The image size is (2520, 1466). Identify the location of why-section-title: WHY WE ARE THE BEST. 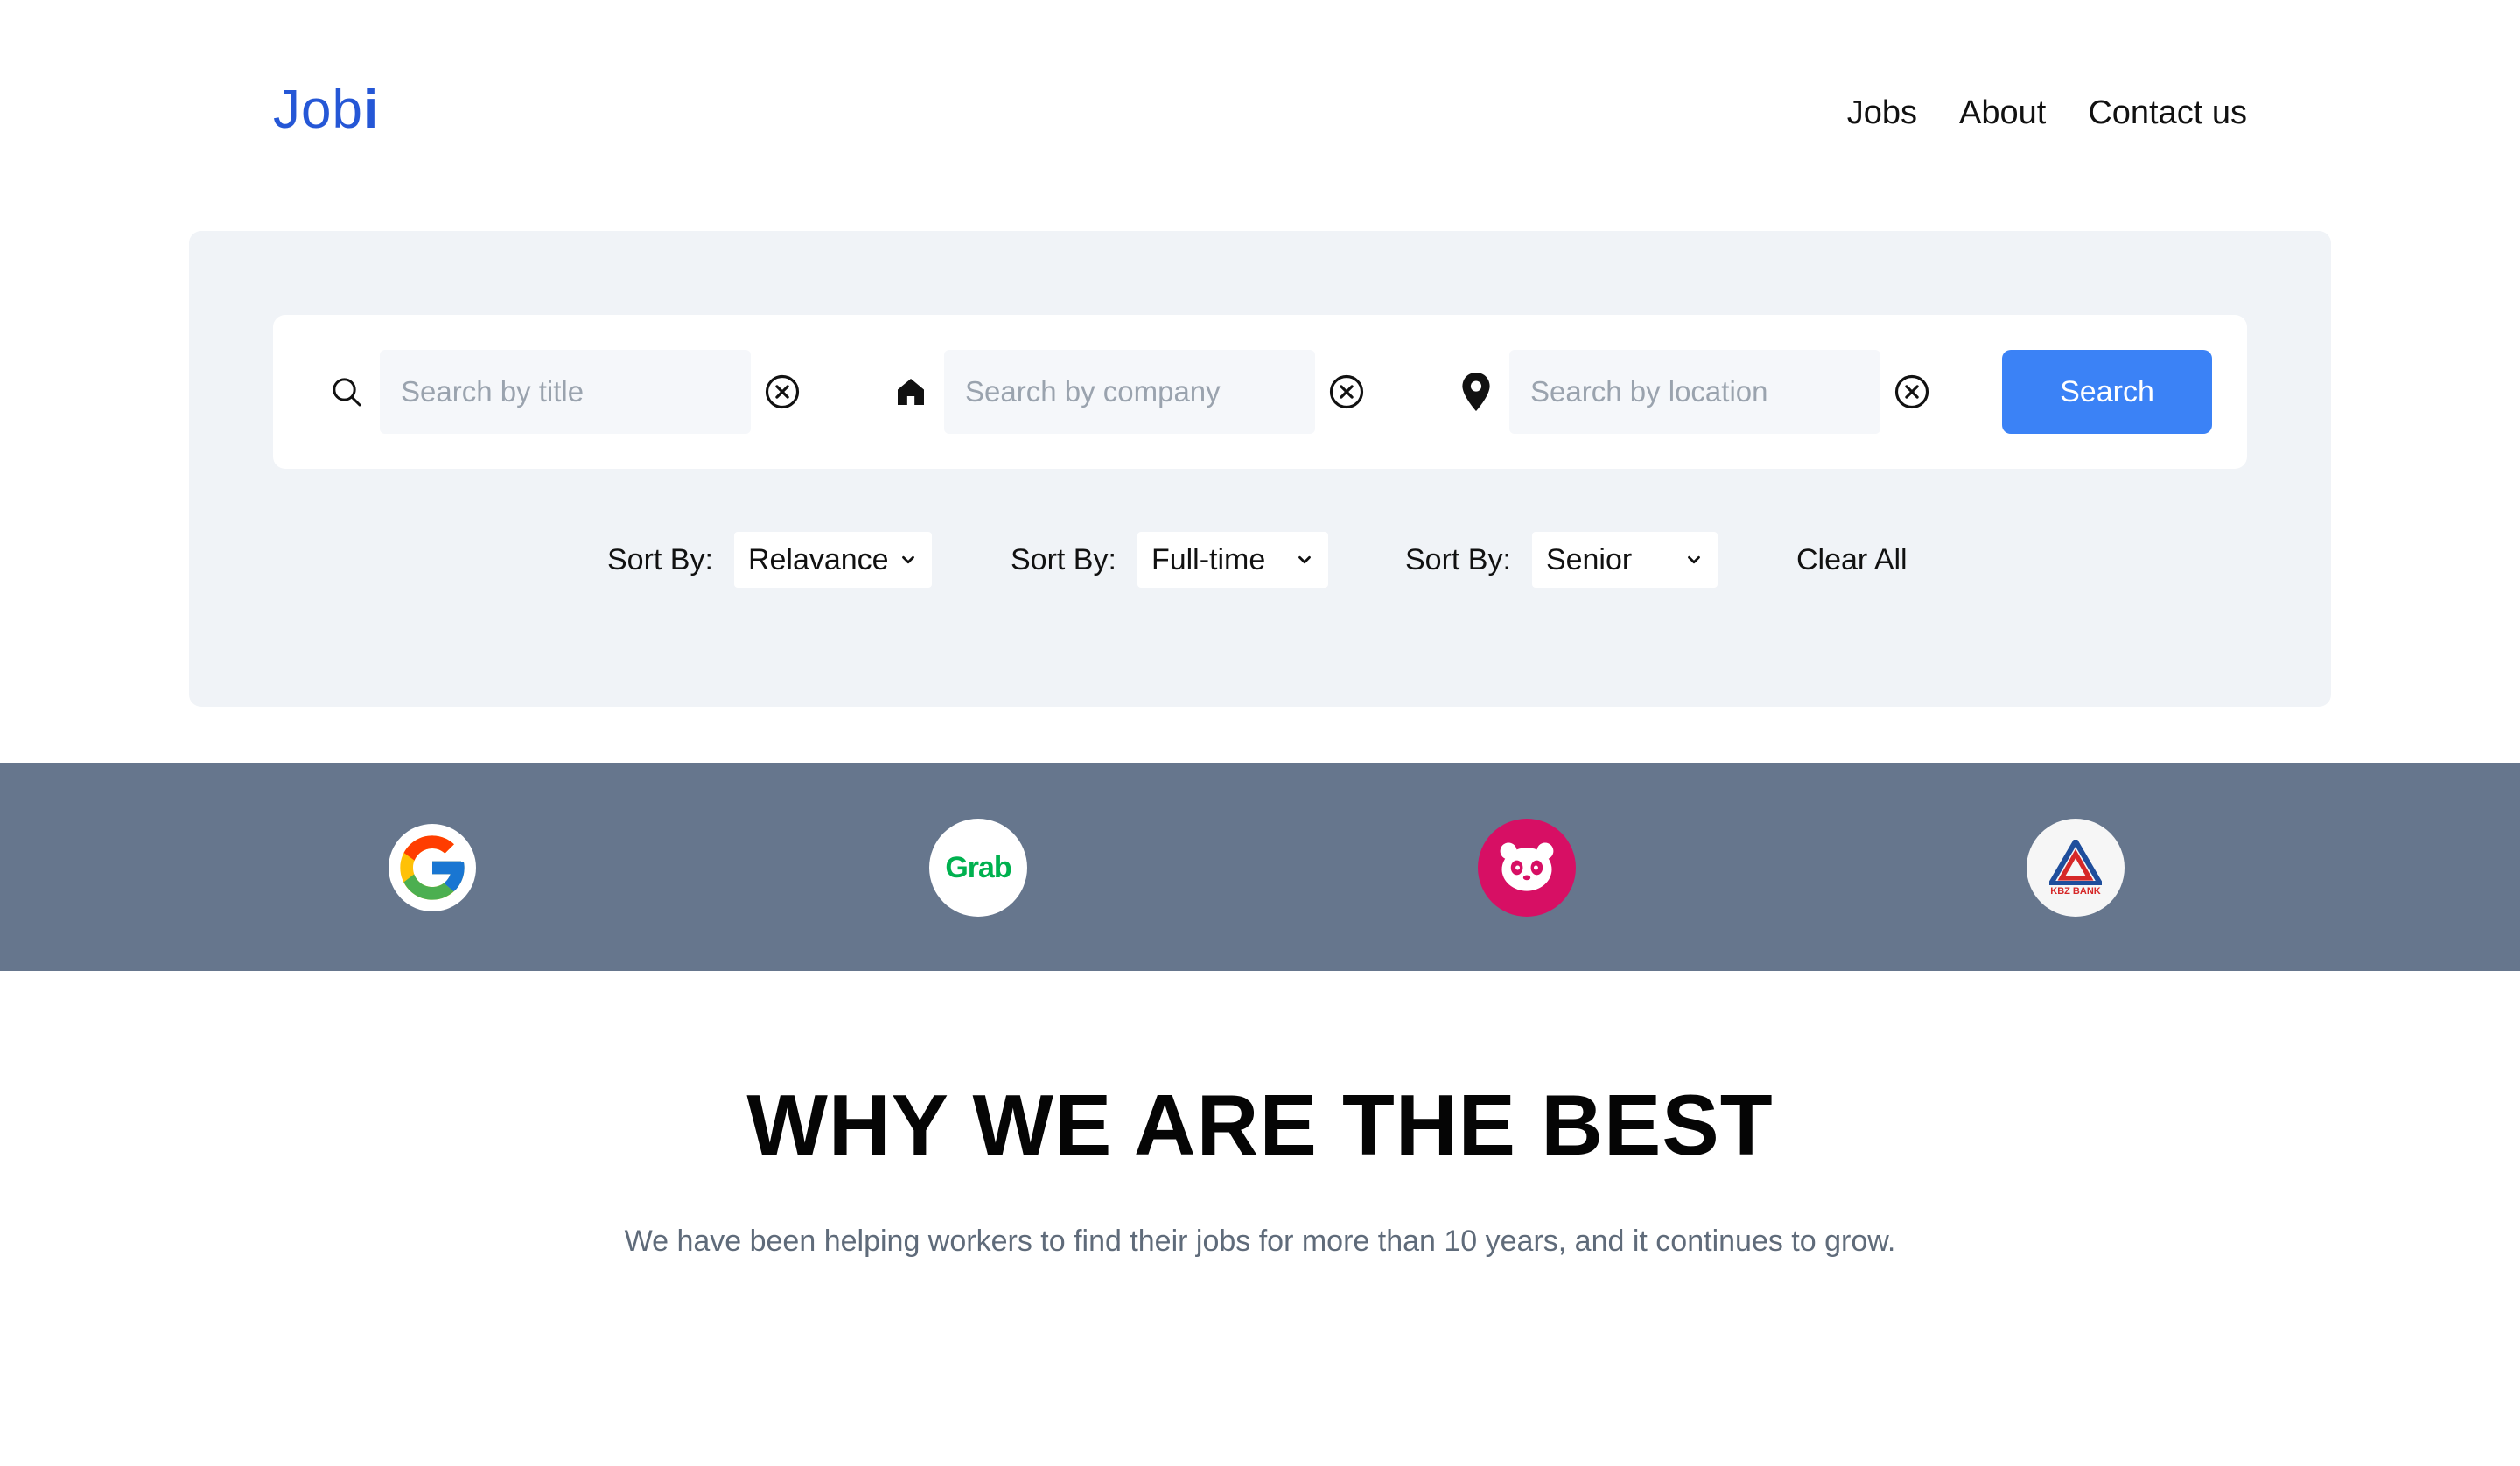
(1260, 1125).